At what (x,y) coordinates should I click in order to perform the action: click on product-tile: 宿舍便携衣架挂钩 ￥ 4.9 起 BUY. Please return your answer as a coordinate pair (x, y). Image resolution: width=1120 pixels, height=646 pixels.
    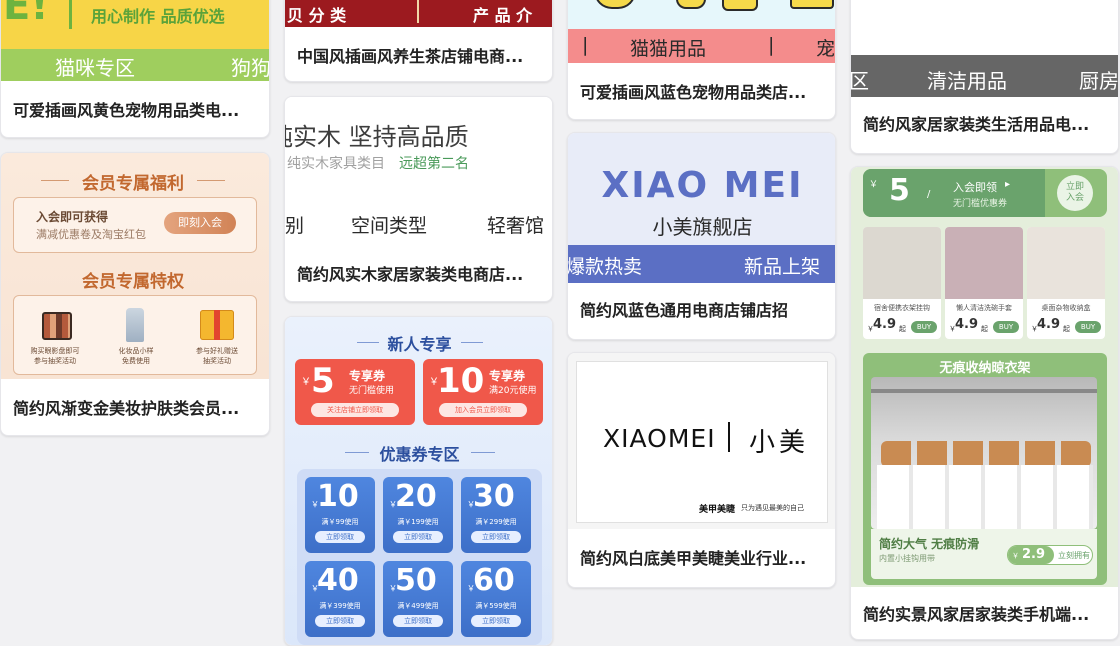
    Looking at the image, I should click on (902, 283).